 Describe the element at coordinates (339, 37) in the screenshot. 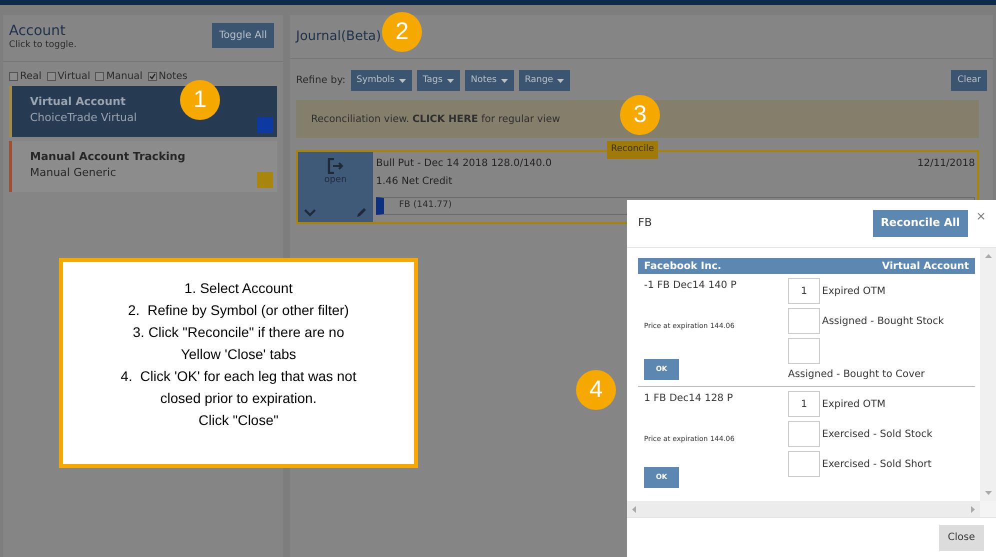

I see `journal-title: Journal(Beta)` at that location.